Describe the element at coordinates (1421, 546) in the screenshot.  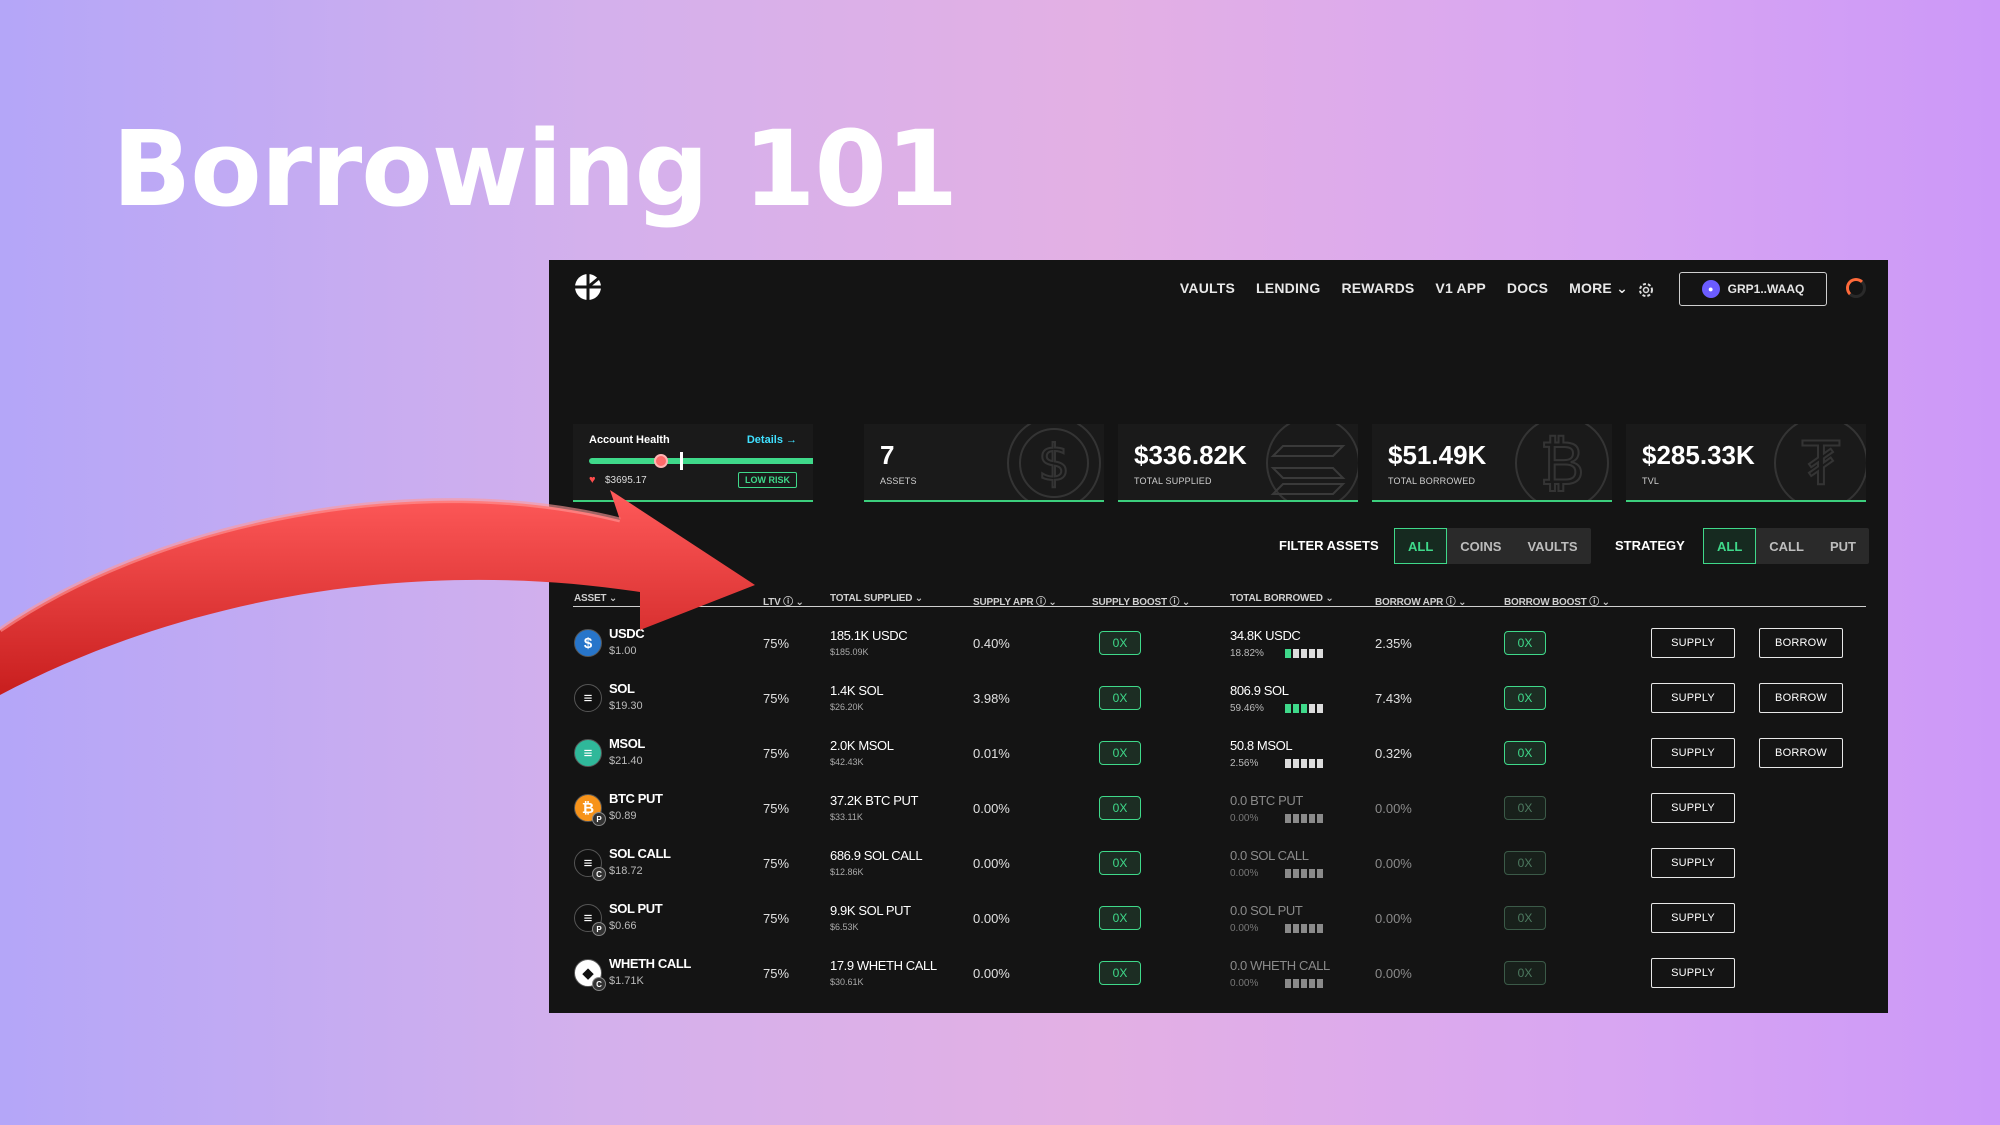
I see `filter-all: ALL` at that location.